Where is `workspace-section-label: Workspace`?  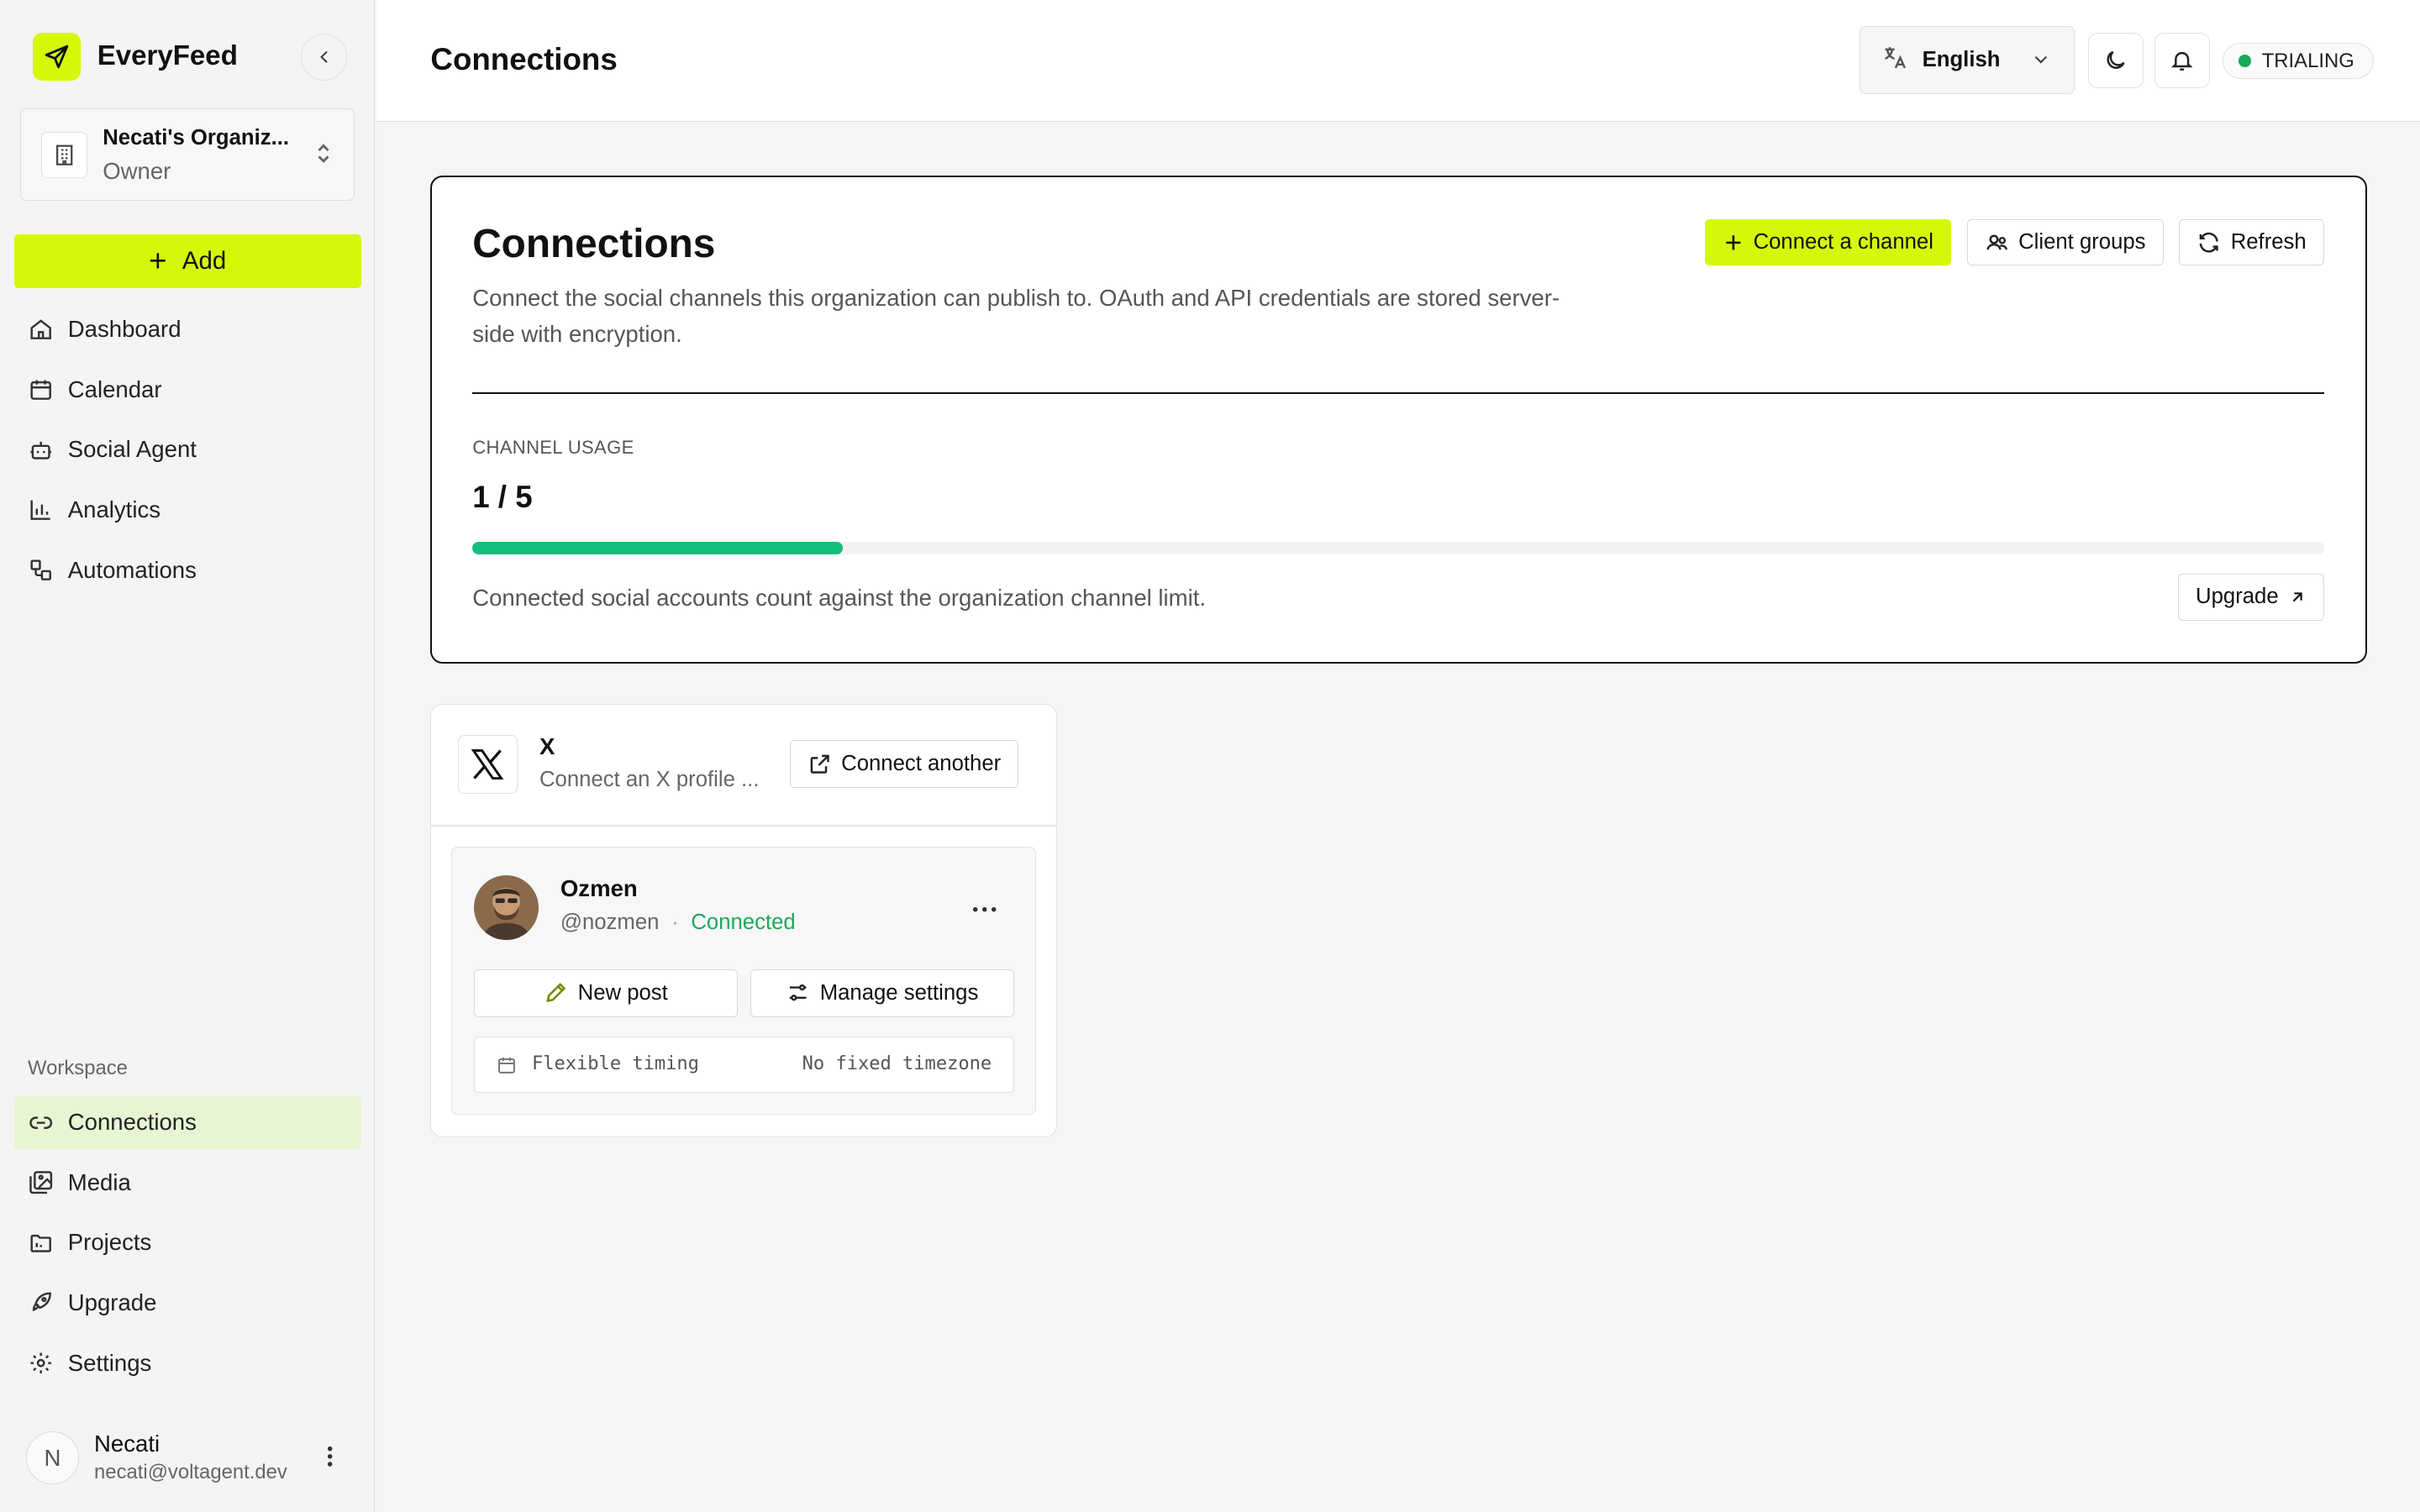
workspace-section-label: Workspace is located at coordinates (78, 1068).